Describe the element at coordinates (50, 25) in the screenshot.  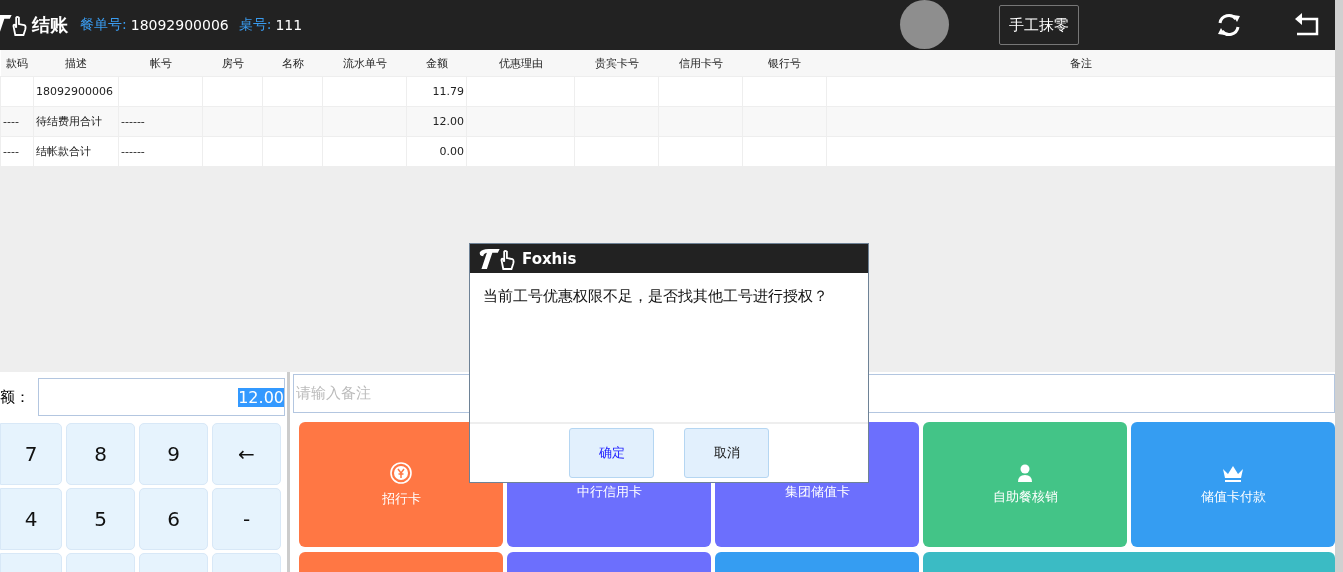
I see `page-title: 结账` at that location.